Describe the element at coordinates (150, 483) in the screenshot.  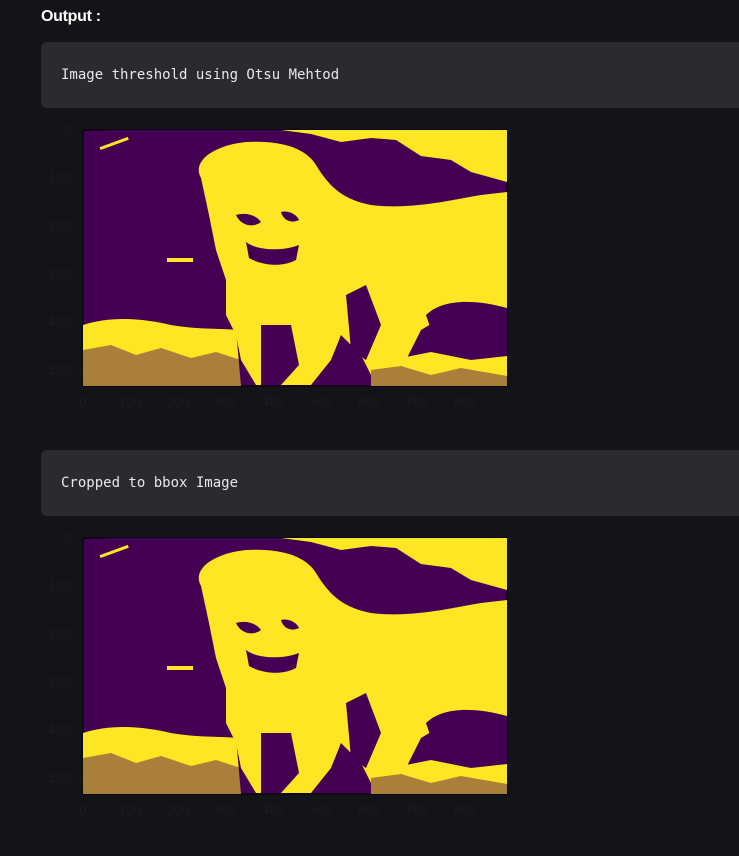
I see `output-text-2: Cropped to bbox Image` at that location.